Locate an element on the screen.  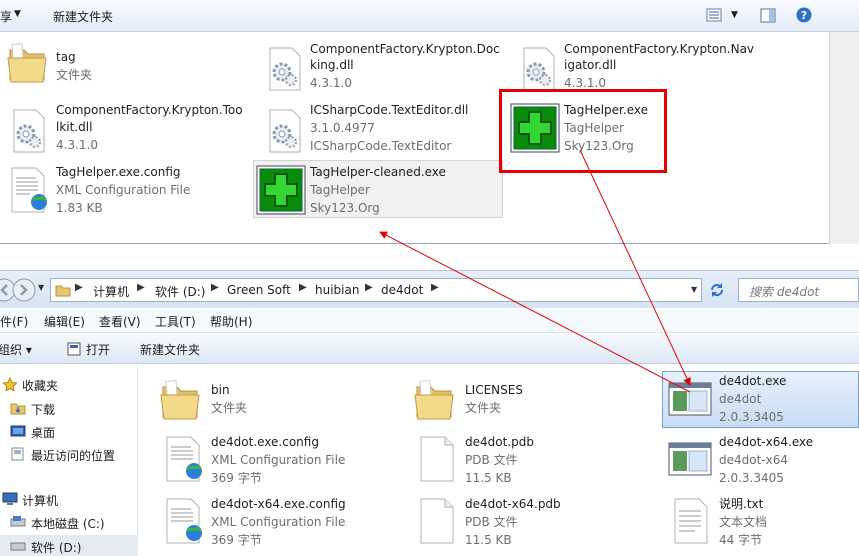
file-description: de4dot-x64 is located at coordinates (753, 460).